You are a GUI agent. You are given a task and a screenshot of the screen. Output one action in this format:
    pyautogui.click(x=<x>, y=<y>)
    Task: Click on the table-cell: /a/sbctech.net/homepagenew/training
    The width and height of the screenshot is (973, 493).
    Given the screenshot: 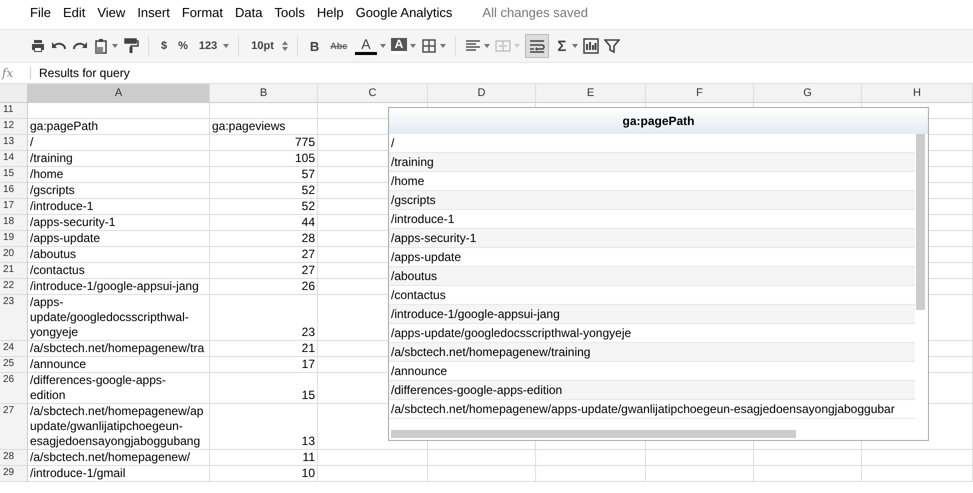 What is the action you would take?
    pyautogui.click(x=652, y=352)
    